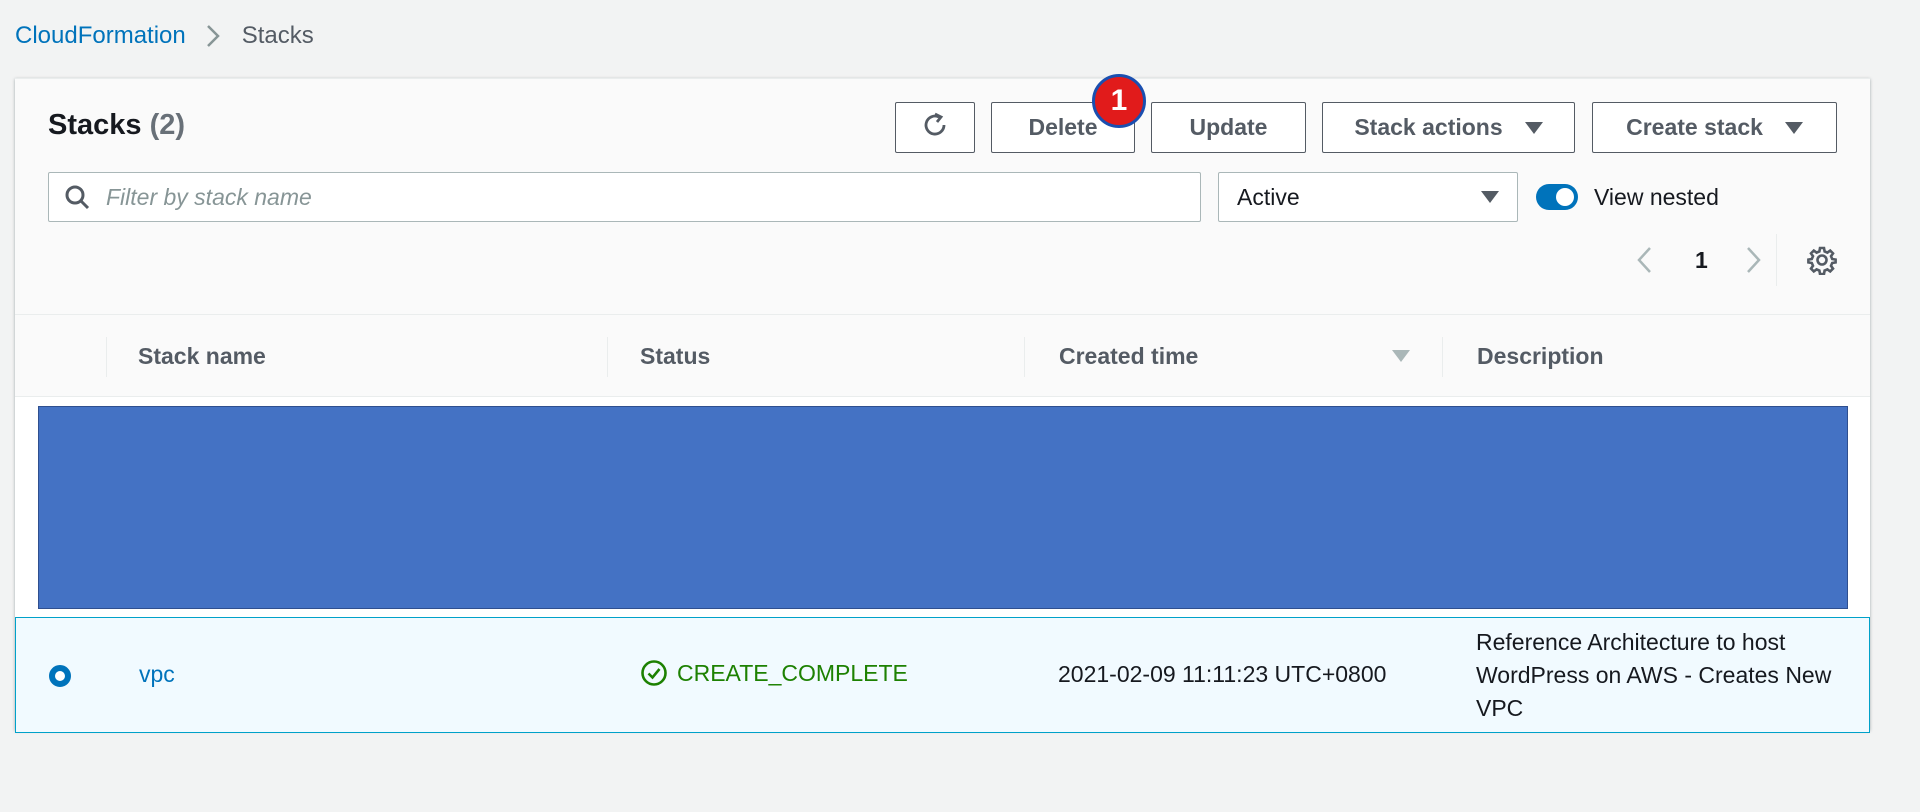 The width and height of the screenshot is (1920, 812). Describe the element at coordinates (167, 125) in the screenshot. I see `stack-count: (2)` at that location.